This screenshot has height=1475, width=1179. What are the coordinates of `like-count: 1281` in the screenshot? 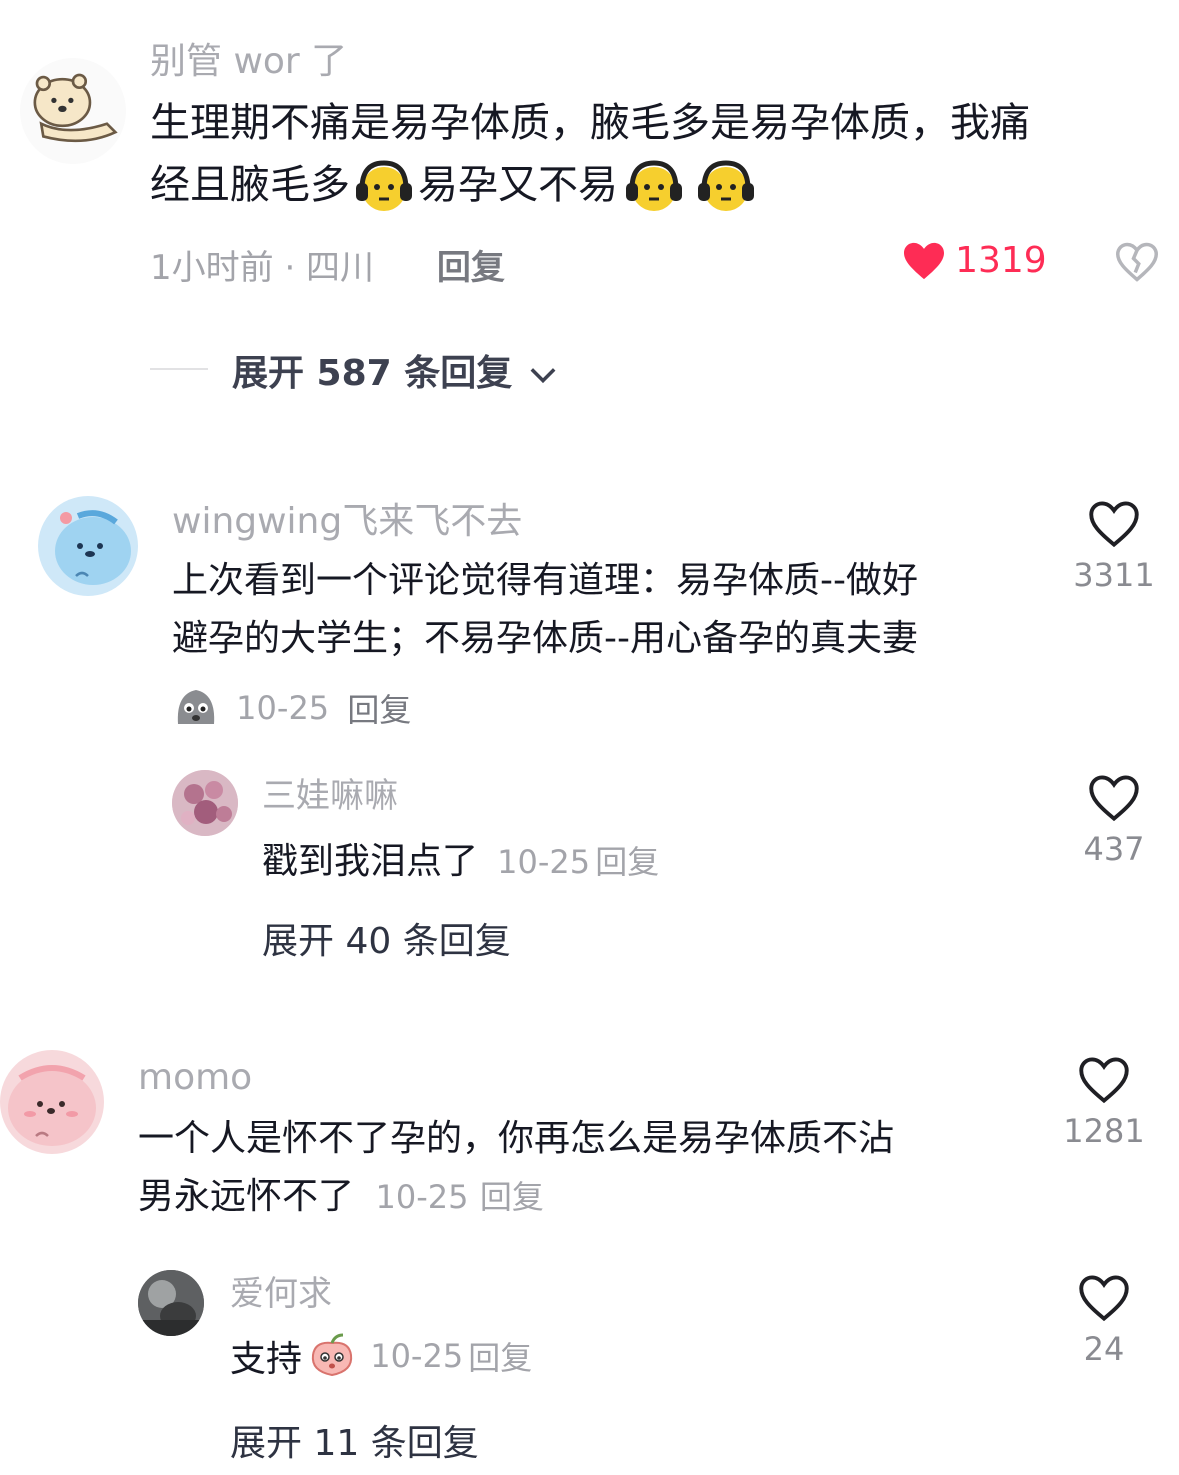 It's located at (1104, 1131).